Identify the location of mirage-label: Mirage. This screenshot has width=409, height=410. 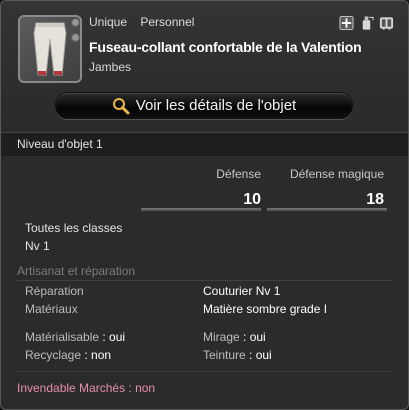
(221, 337).